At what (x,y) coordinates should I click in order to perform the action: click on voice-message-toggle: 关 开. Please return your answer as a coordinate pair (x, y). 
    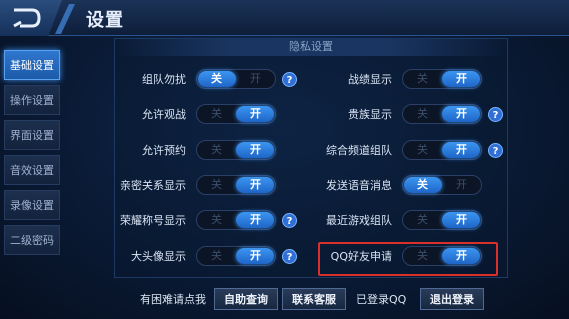
    Looking at the image, I should click on (442, 185).